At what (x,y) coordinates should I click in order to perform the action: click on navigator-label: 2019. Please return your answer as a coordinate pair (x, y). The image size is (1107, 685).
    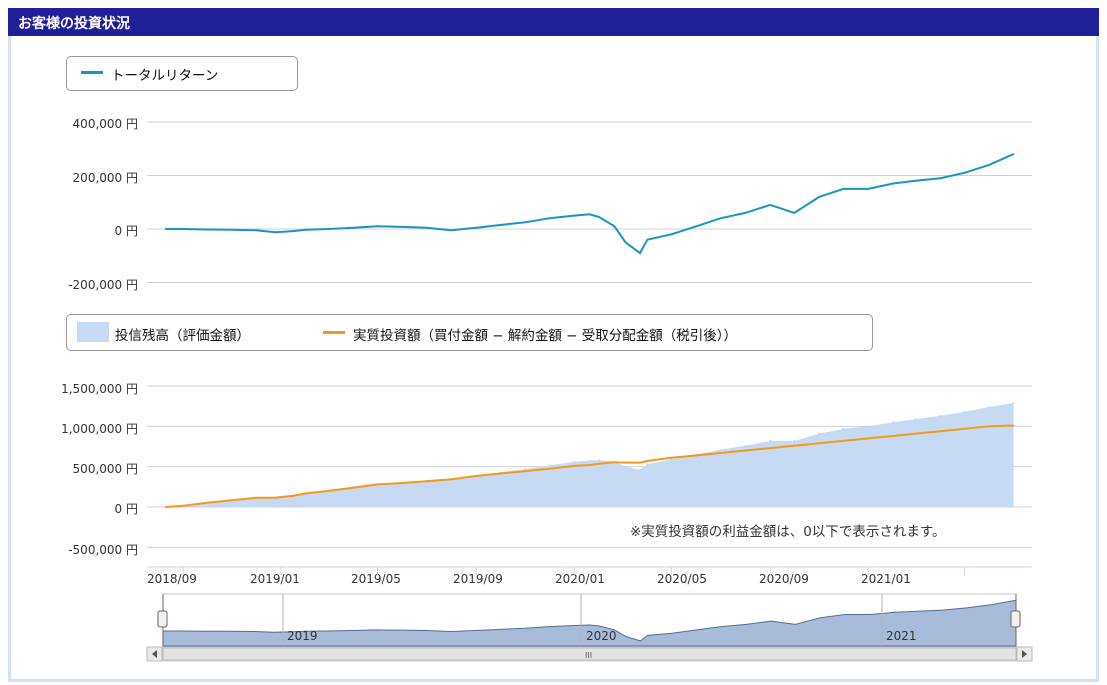
    Looking at the image, I should click on (302, 636).